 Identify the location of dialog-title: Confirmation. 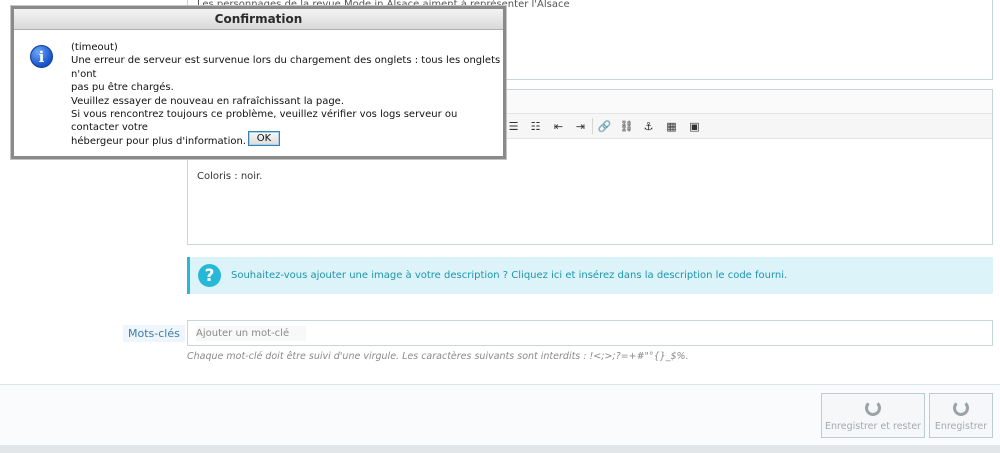
(258, 19).